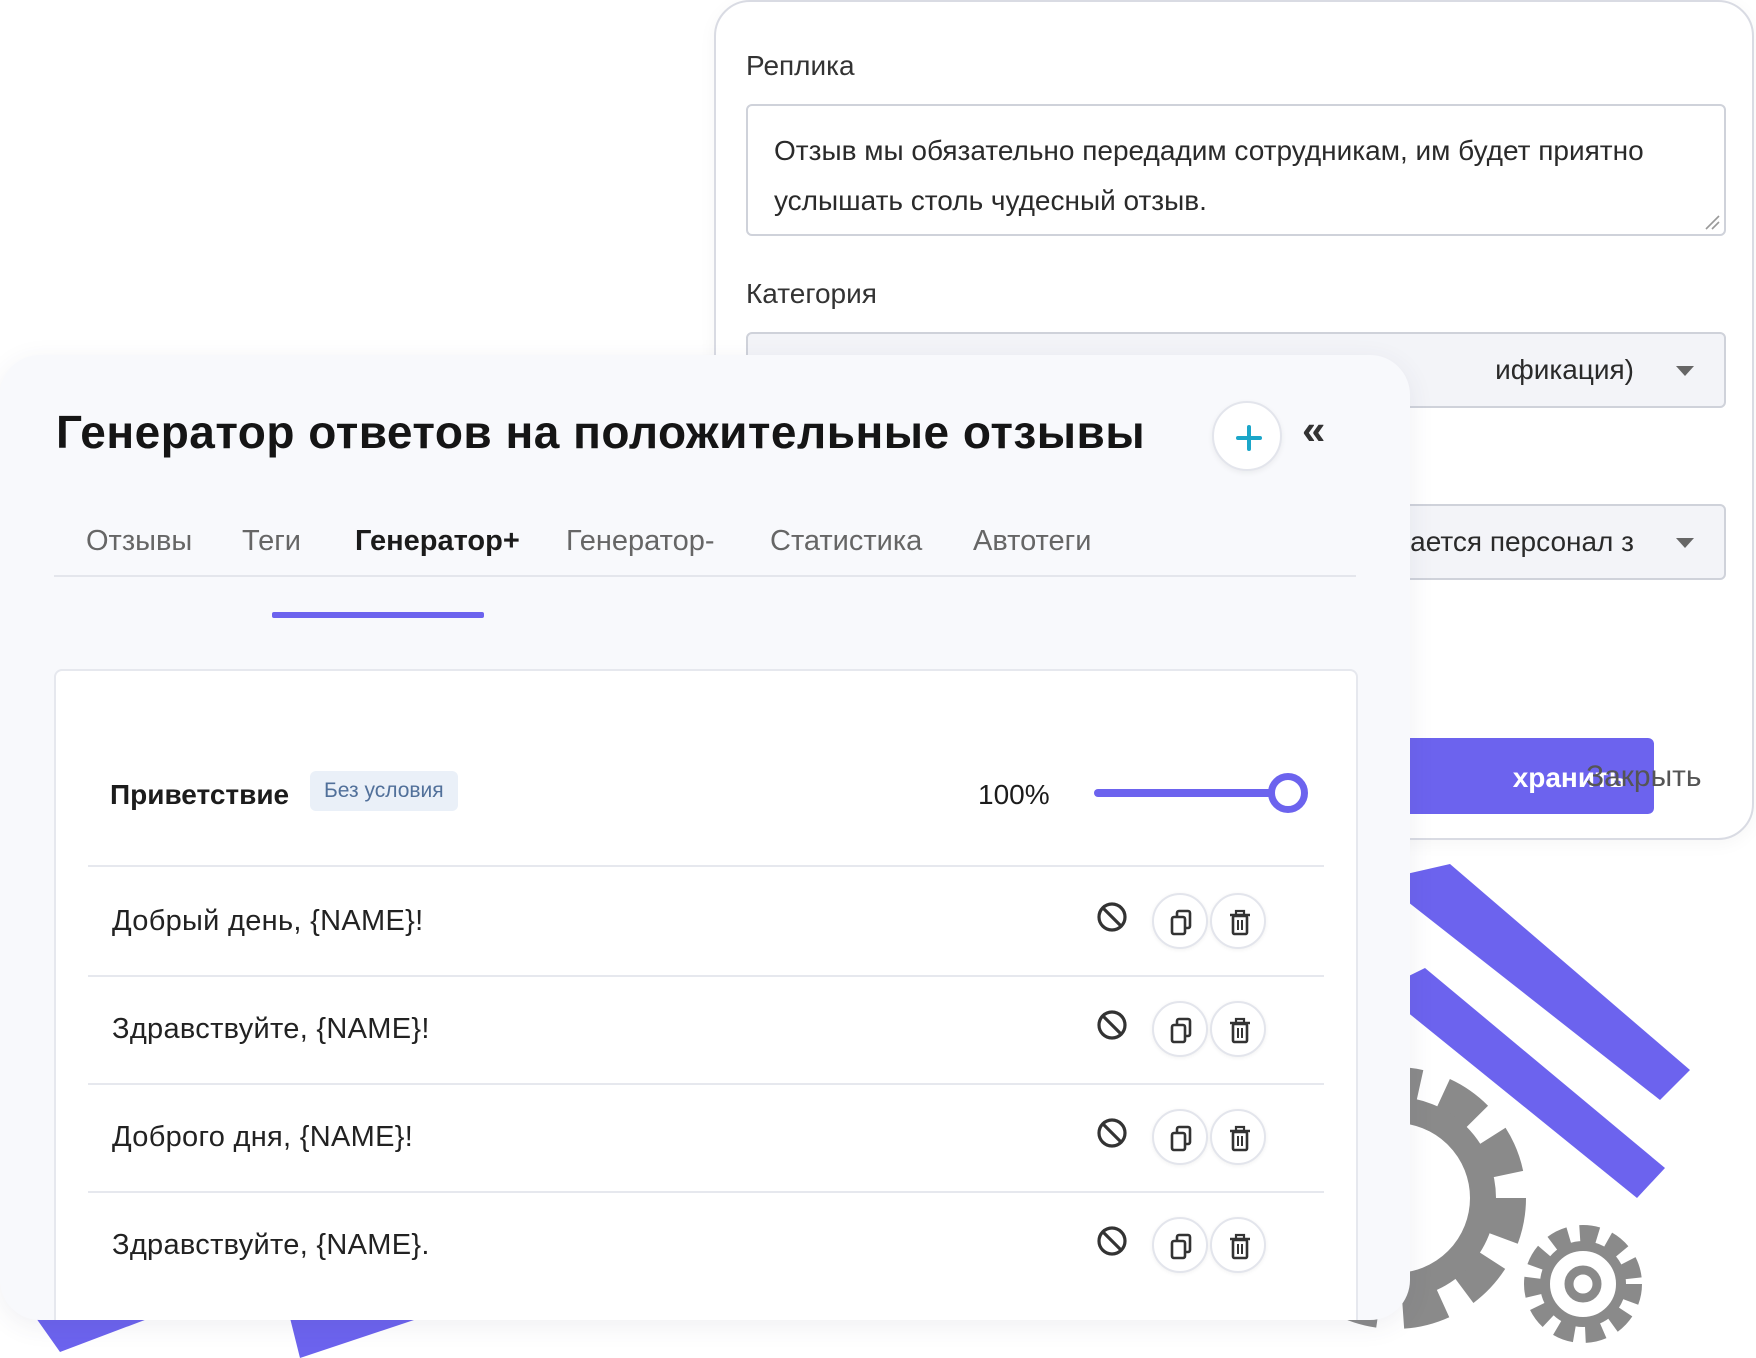 This screenshot has height=1358, width=1756. Describe the element at coordinates (1711, 221) in the screenshot. I see `resize-handle-icon` at that location.